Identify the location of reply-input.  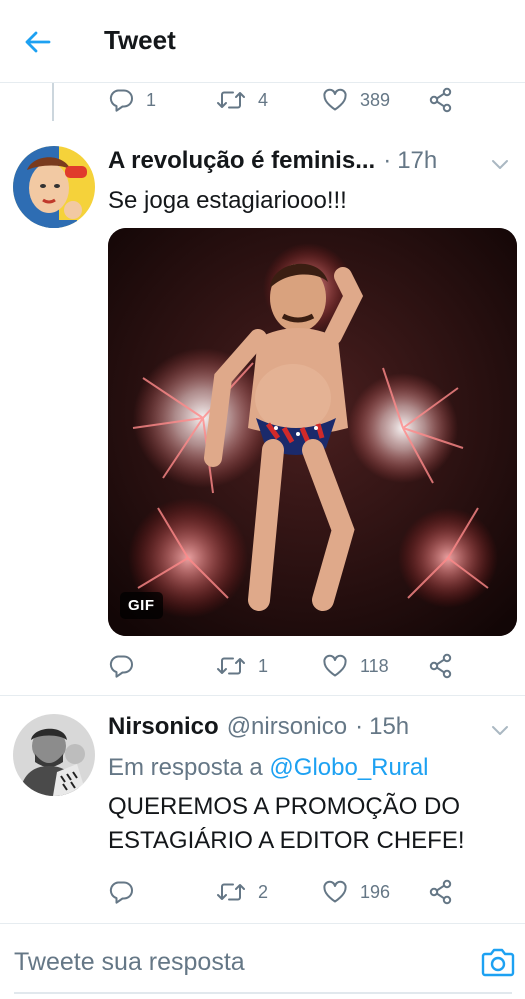
(239, 962).